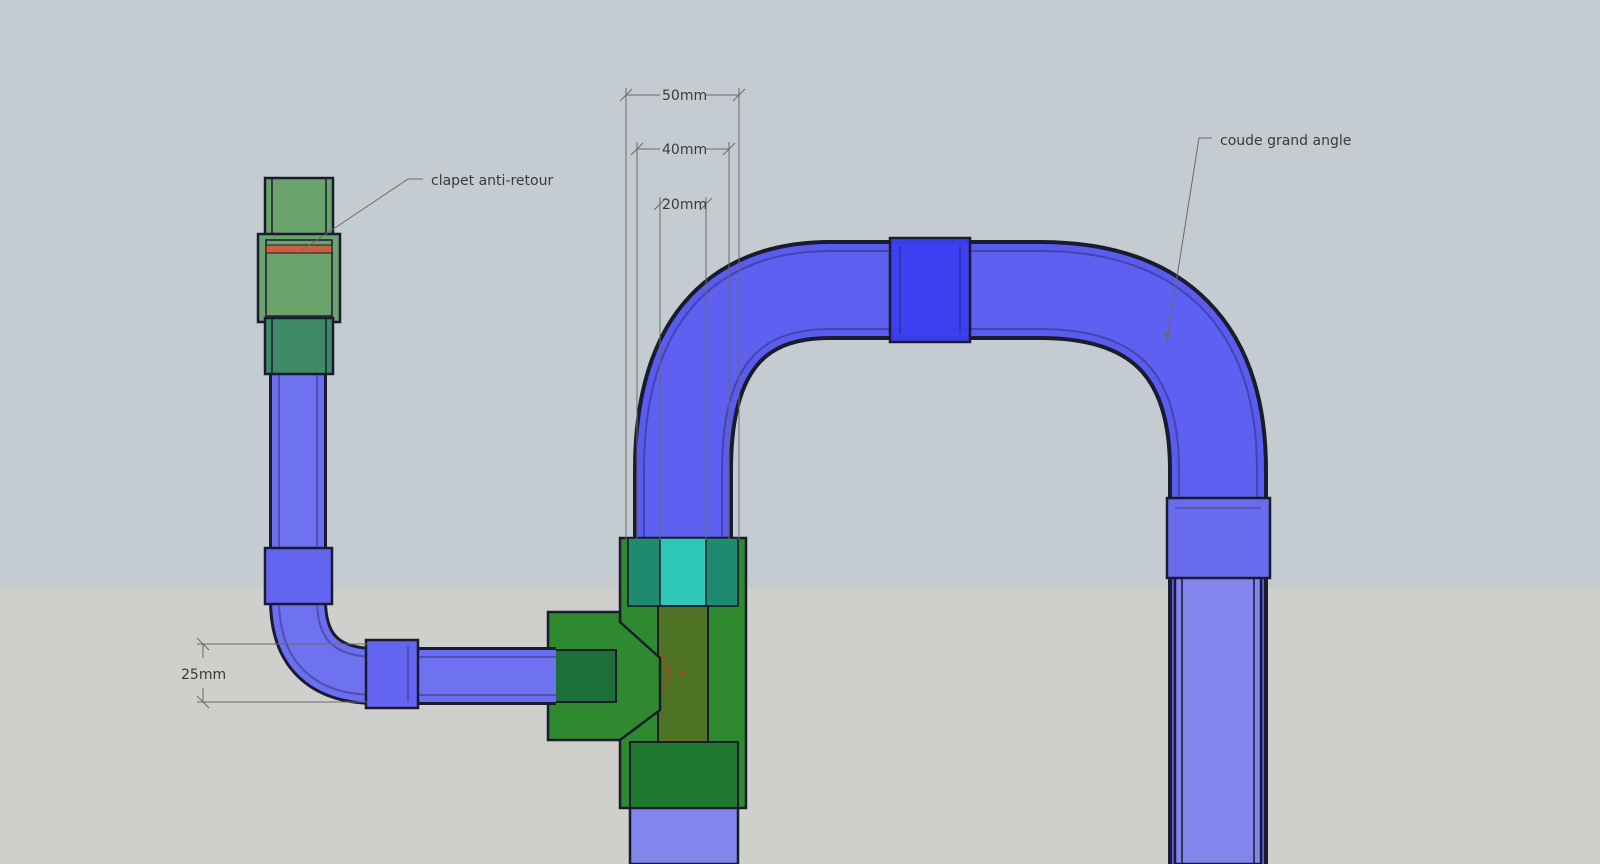 The height and width of the screenshot is (864, 1600). I want to click on right-coupling, so click(1218, 538).